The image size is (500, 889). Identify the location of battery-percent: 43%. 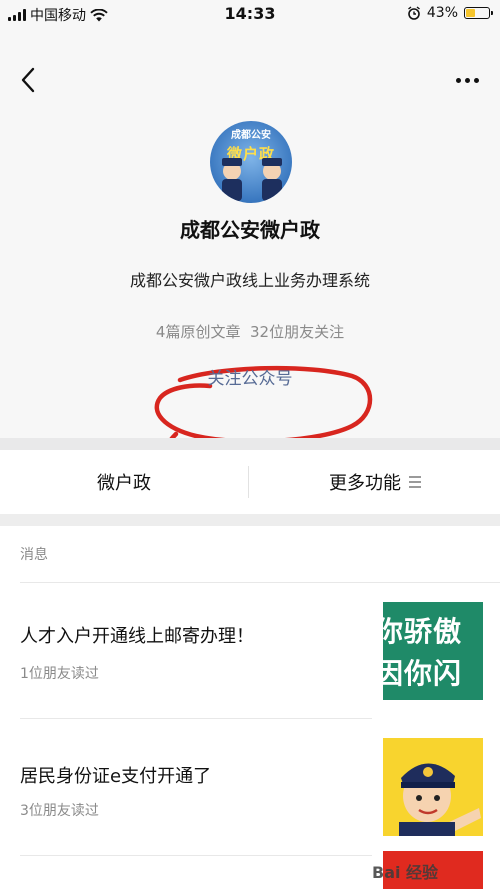
(442, 13).